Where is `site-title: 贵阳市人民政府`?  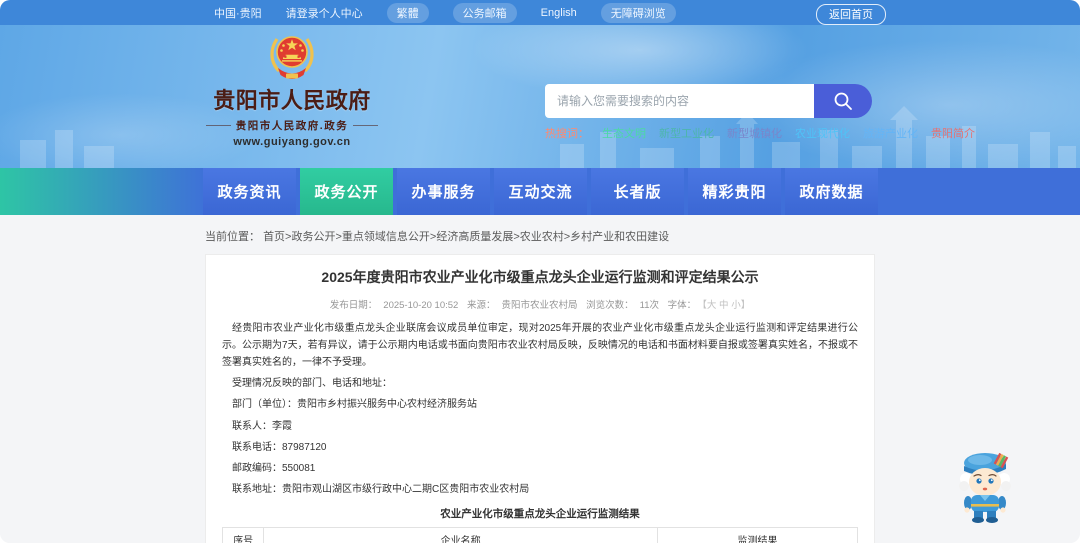 site-title: 贵阳市人民政府 is located at coordinates (292, 100).